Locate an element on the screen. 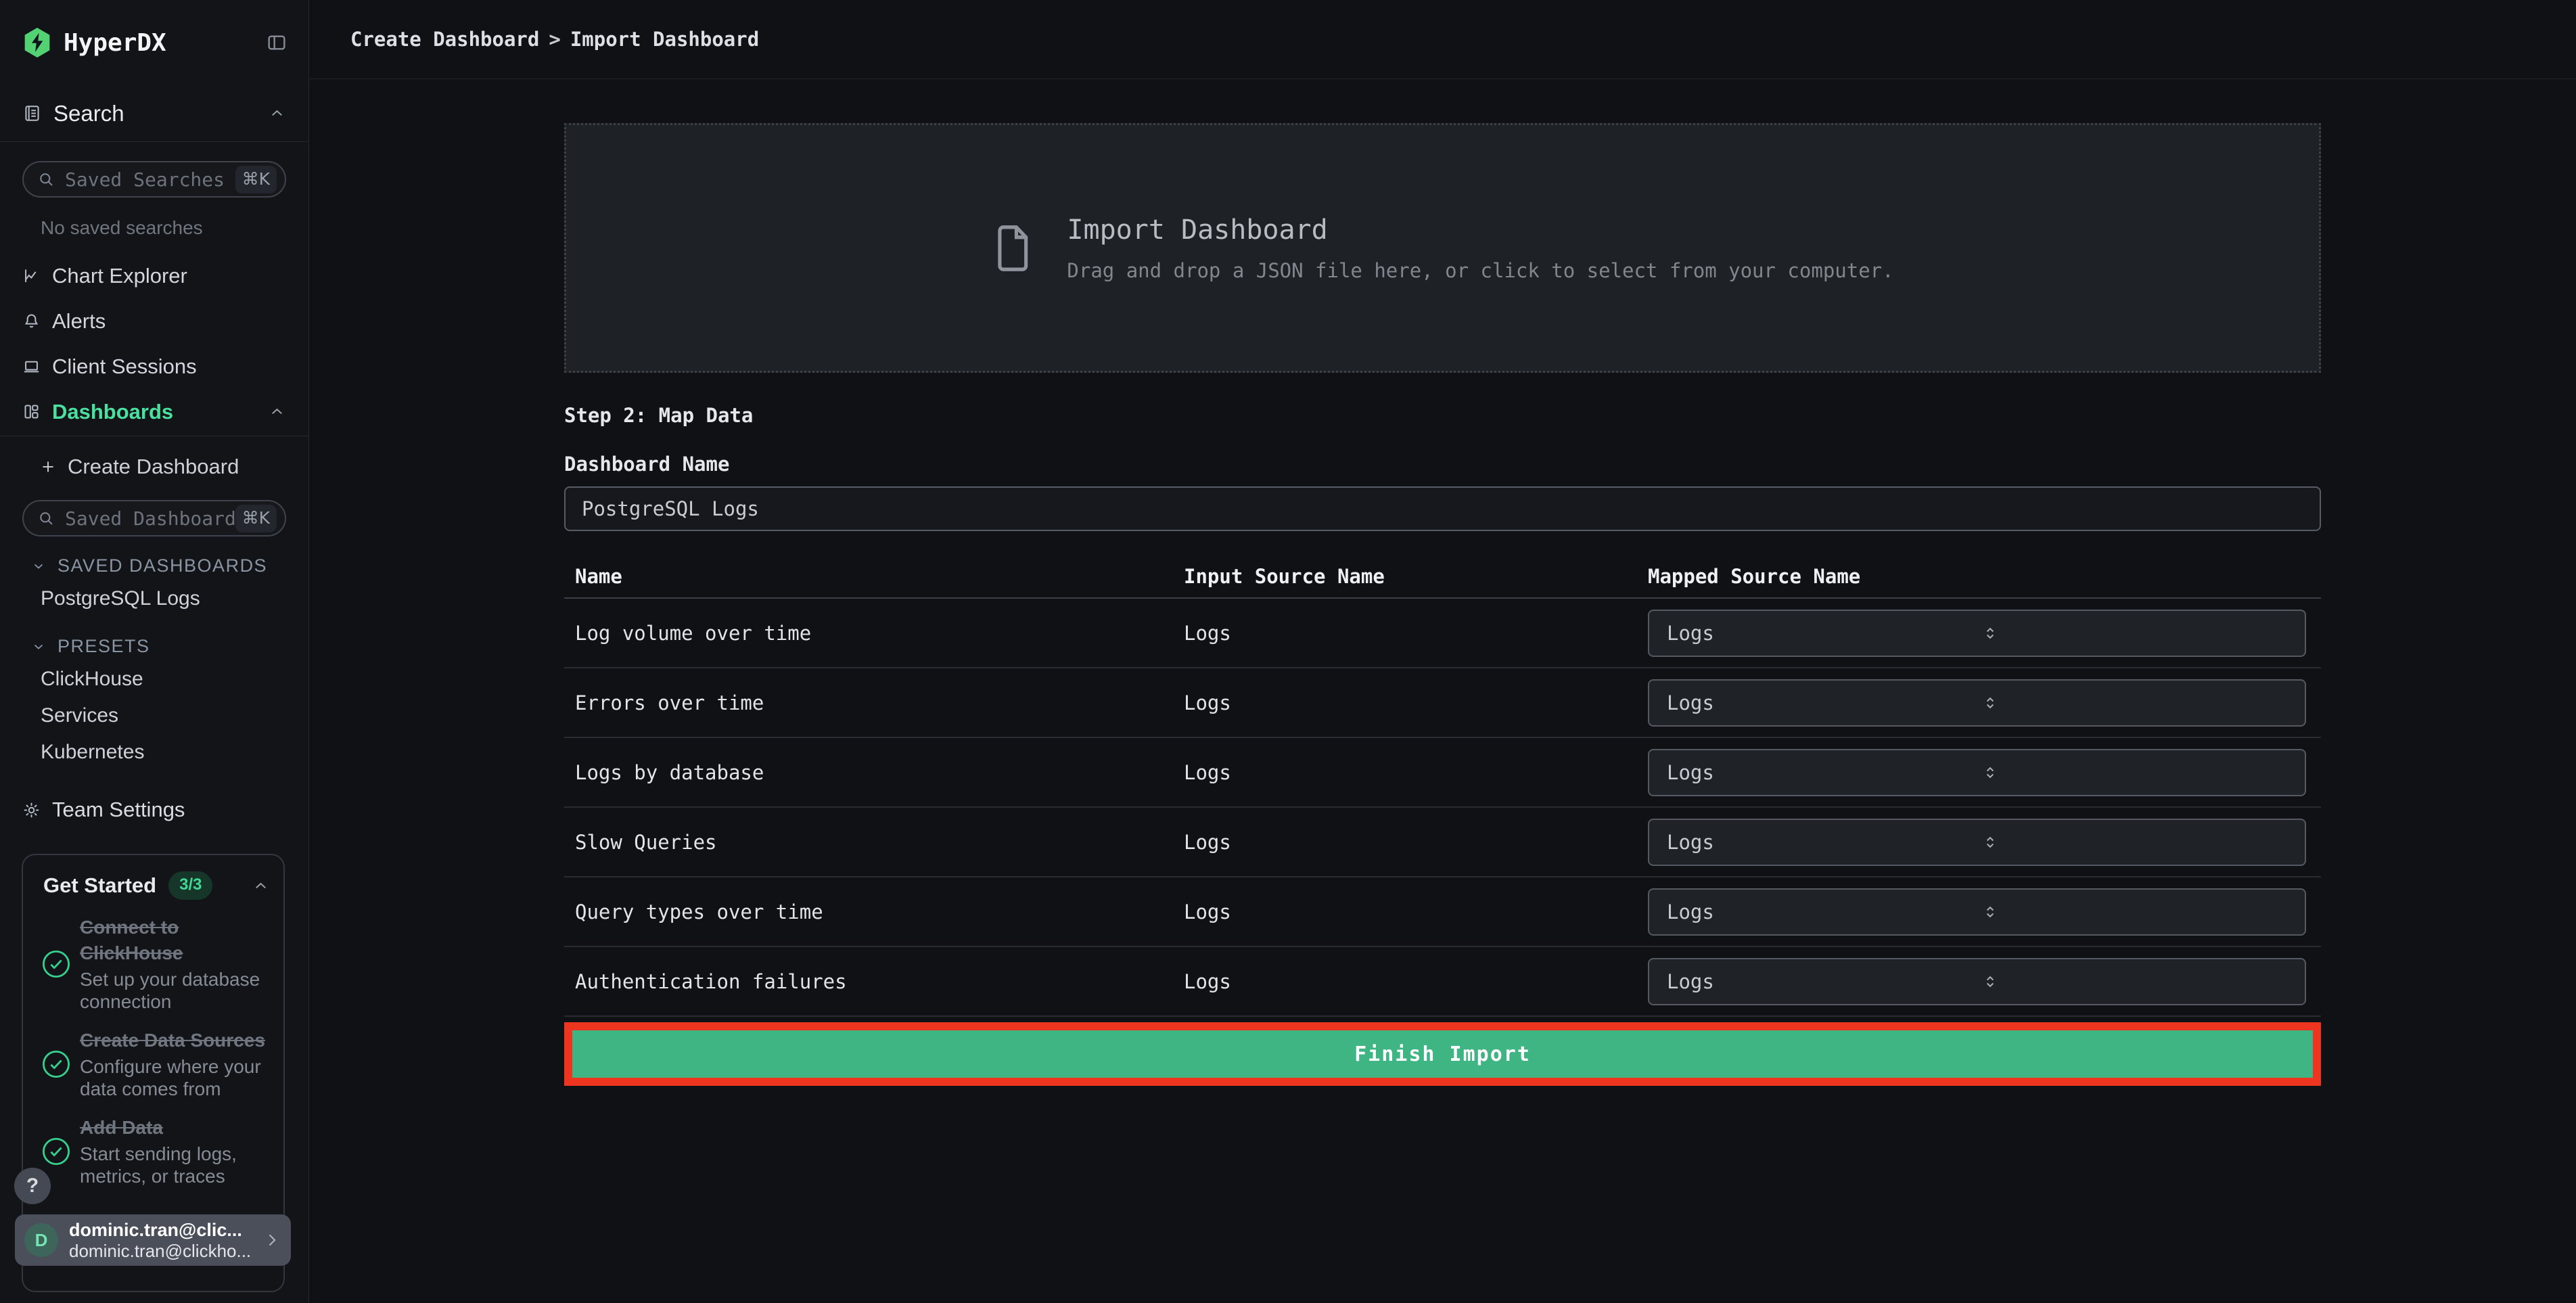 The width and height of the screenshot is (2576, 1303). preset-item-kubernetes: Kubernetes is located at coordinates (154, 752).